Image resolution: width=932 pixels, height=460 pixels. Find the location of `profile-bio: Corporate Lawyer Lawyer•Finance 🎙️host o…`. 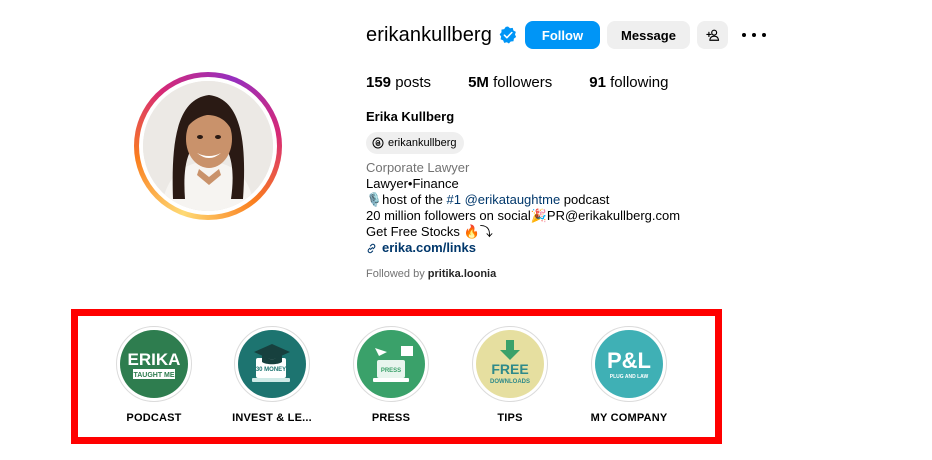

profile-bio: Corporate Lawyer Lawyer•Finance 🎙️host o… is located at coordinates (523, 208).